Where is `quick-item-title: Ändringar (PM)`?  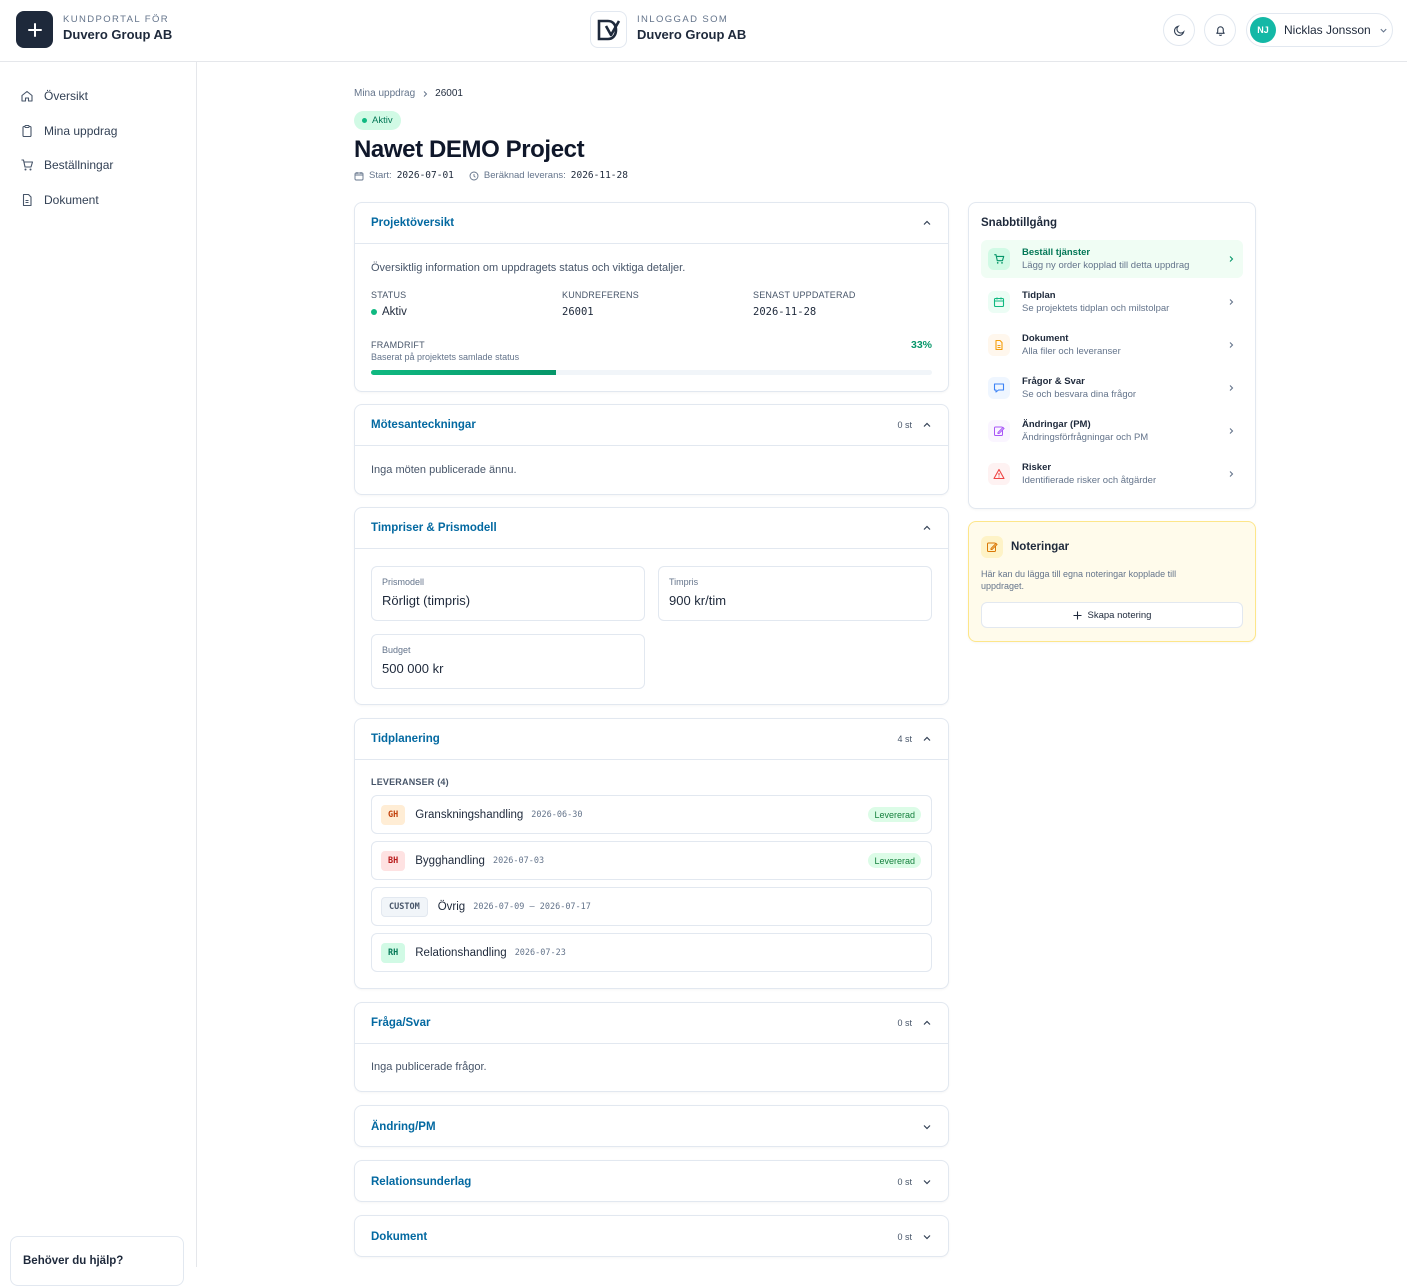 quick-item-title: Ändringar (PM) is located at coordinates (1056, 424).